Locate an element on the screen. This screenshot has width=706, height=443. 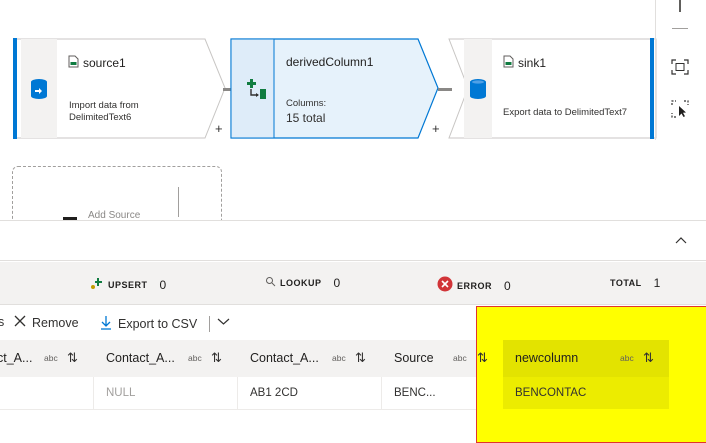
remove-label: Remove is located at coordinates (55, 322).